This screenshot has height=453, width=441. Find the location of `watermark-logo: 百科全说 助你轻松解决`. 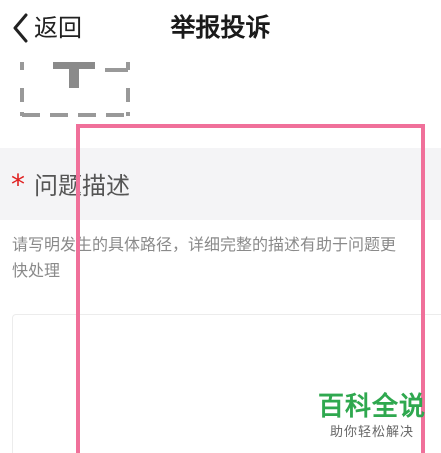

watermark-logo: 百科全说 助你轻松解决 is located at coordinates (372, 418).